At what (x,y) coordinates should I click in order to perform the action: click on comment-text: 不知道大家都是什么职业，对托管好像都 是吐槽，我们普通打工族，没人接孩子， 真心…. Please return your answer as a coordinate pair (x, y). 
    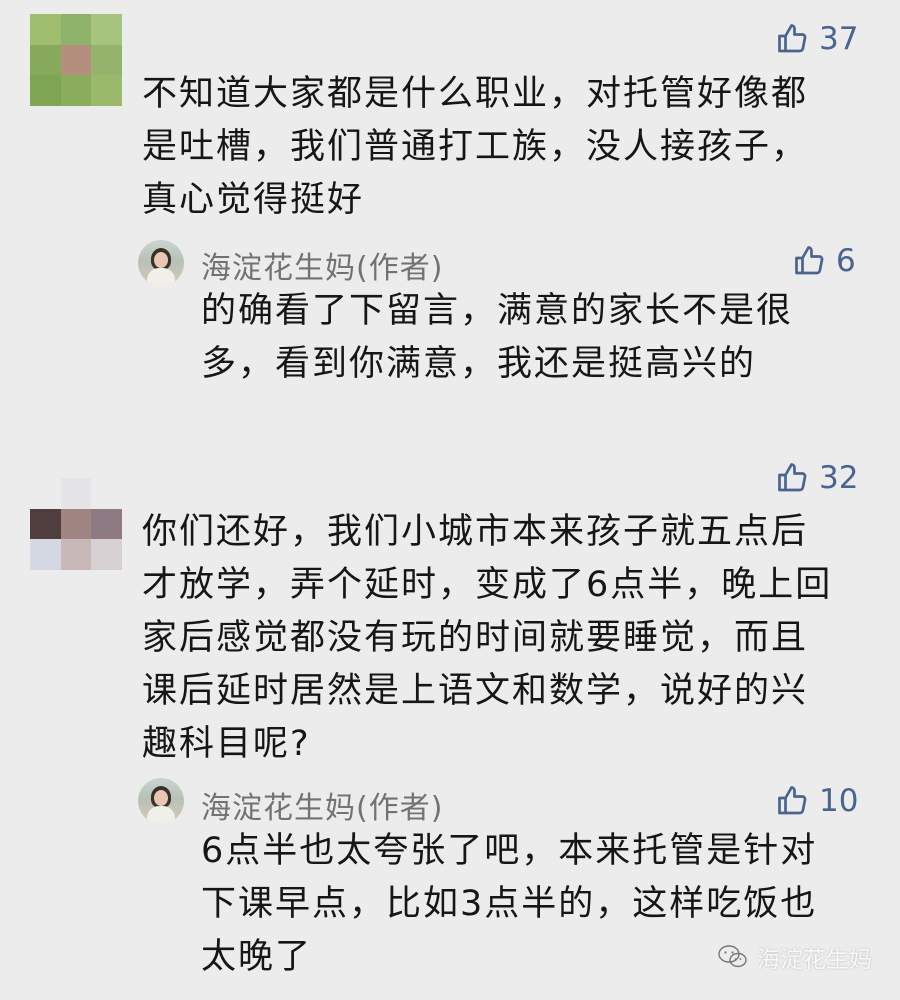
    Looking at the image, I should click on (475, 147).